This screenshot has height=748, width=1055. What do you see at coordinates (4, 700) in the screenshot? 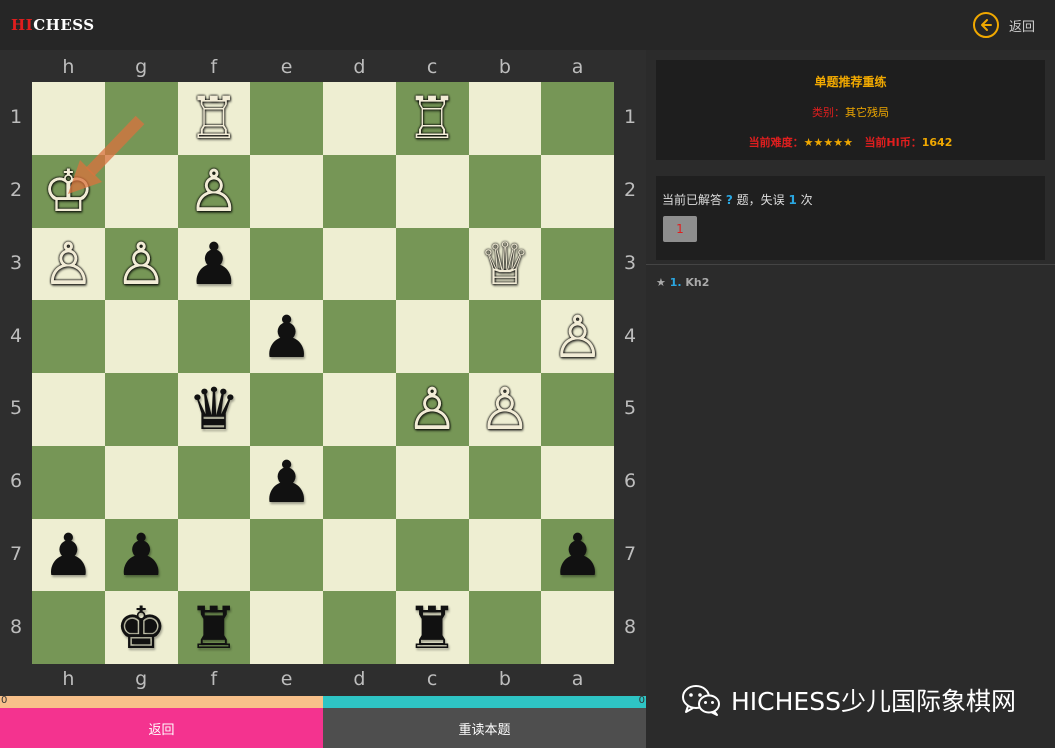
I see `score-left-value: 0` at bounding box center [4, 700].